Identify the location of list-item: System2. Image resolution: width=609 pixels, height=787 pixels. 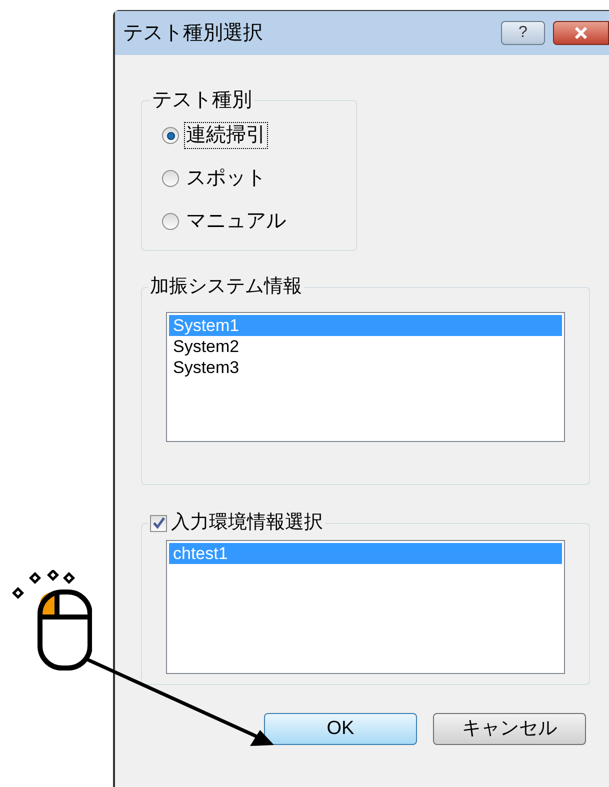
(365, 346).